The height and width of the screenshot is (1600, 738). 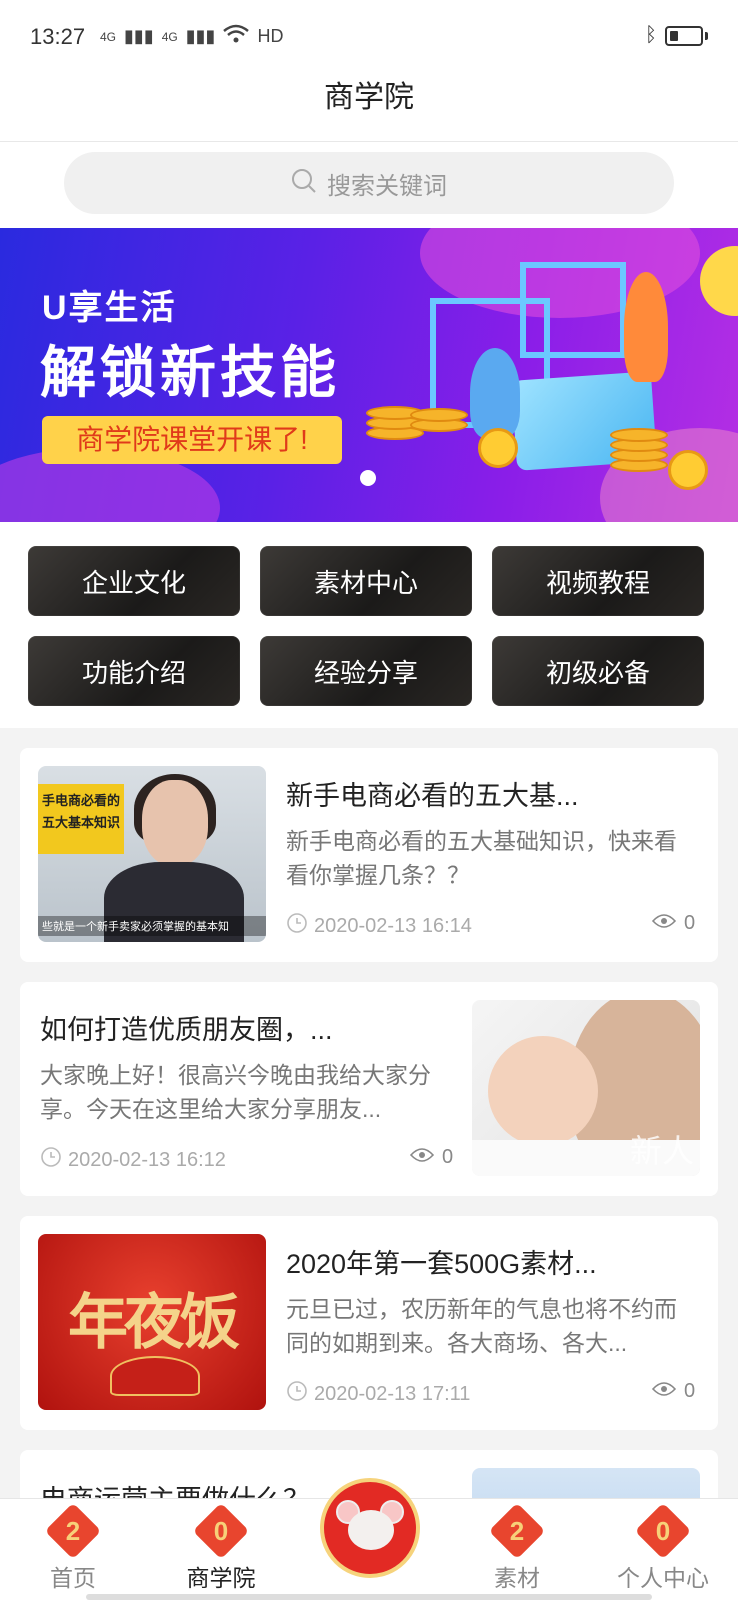 I want to click on article-date: 2020-02-13 16:14, so click(x=379, y=926).